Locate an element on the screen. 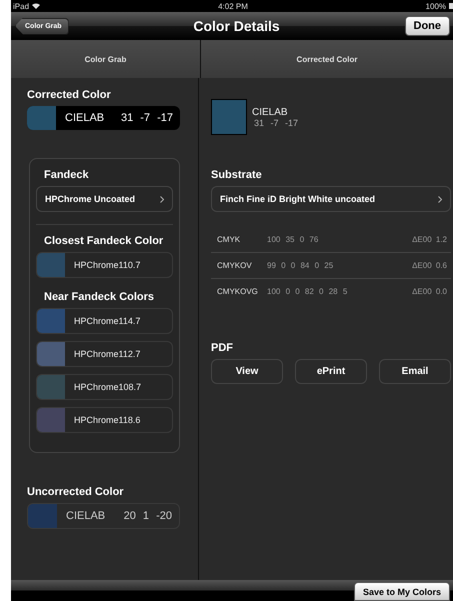 Image resolution: width=453 pixels, height=601 pixels. substrate-selector: Finch Fine iD Bright White uncoated is located at coordinates (331, 199).